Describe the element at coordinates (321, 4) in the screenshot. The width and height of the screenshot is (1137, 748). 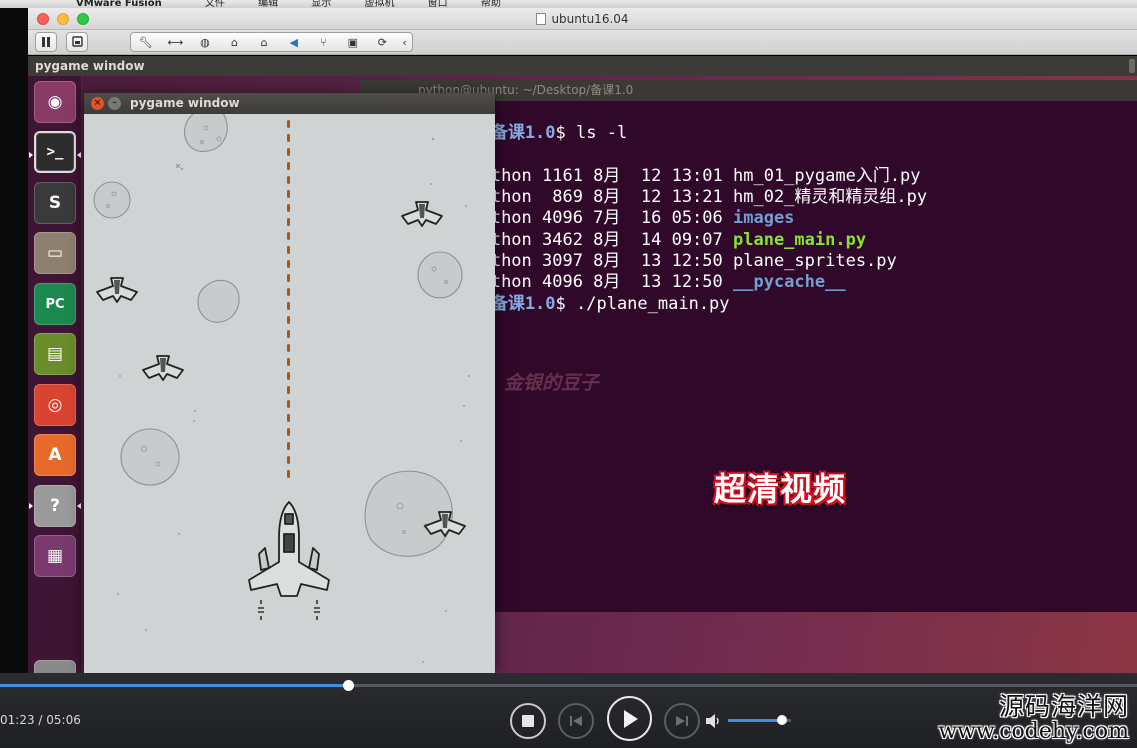
I see `menubar-item-view: 显示` at that location.